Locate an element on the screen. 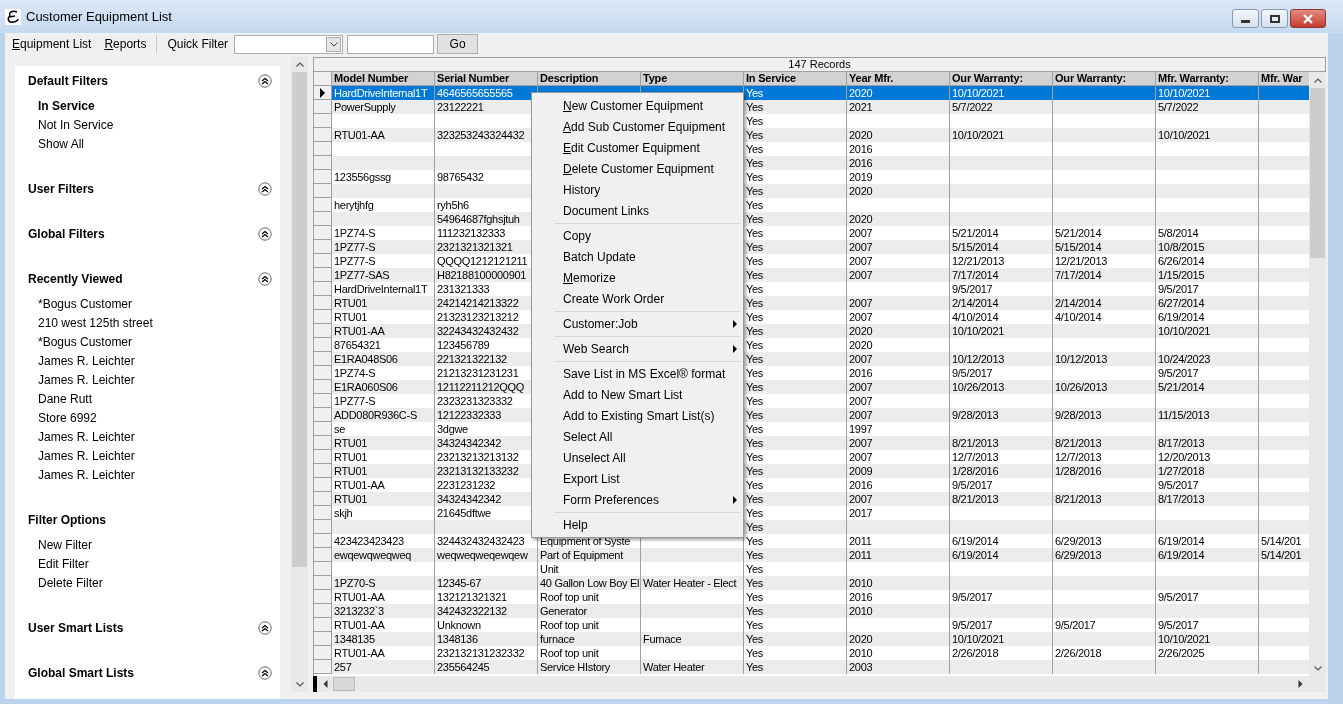 The width and height of the screenshot is (1343, 704). table-cell: 342432322132 is located at coordinates (472, 611).